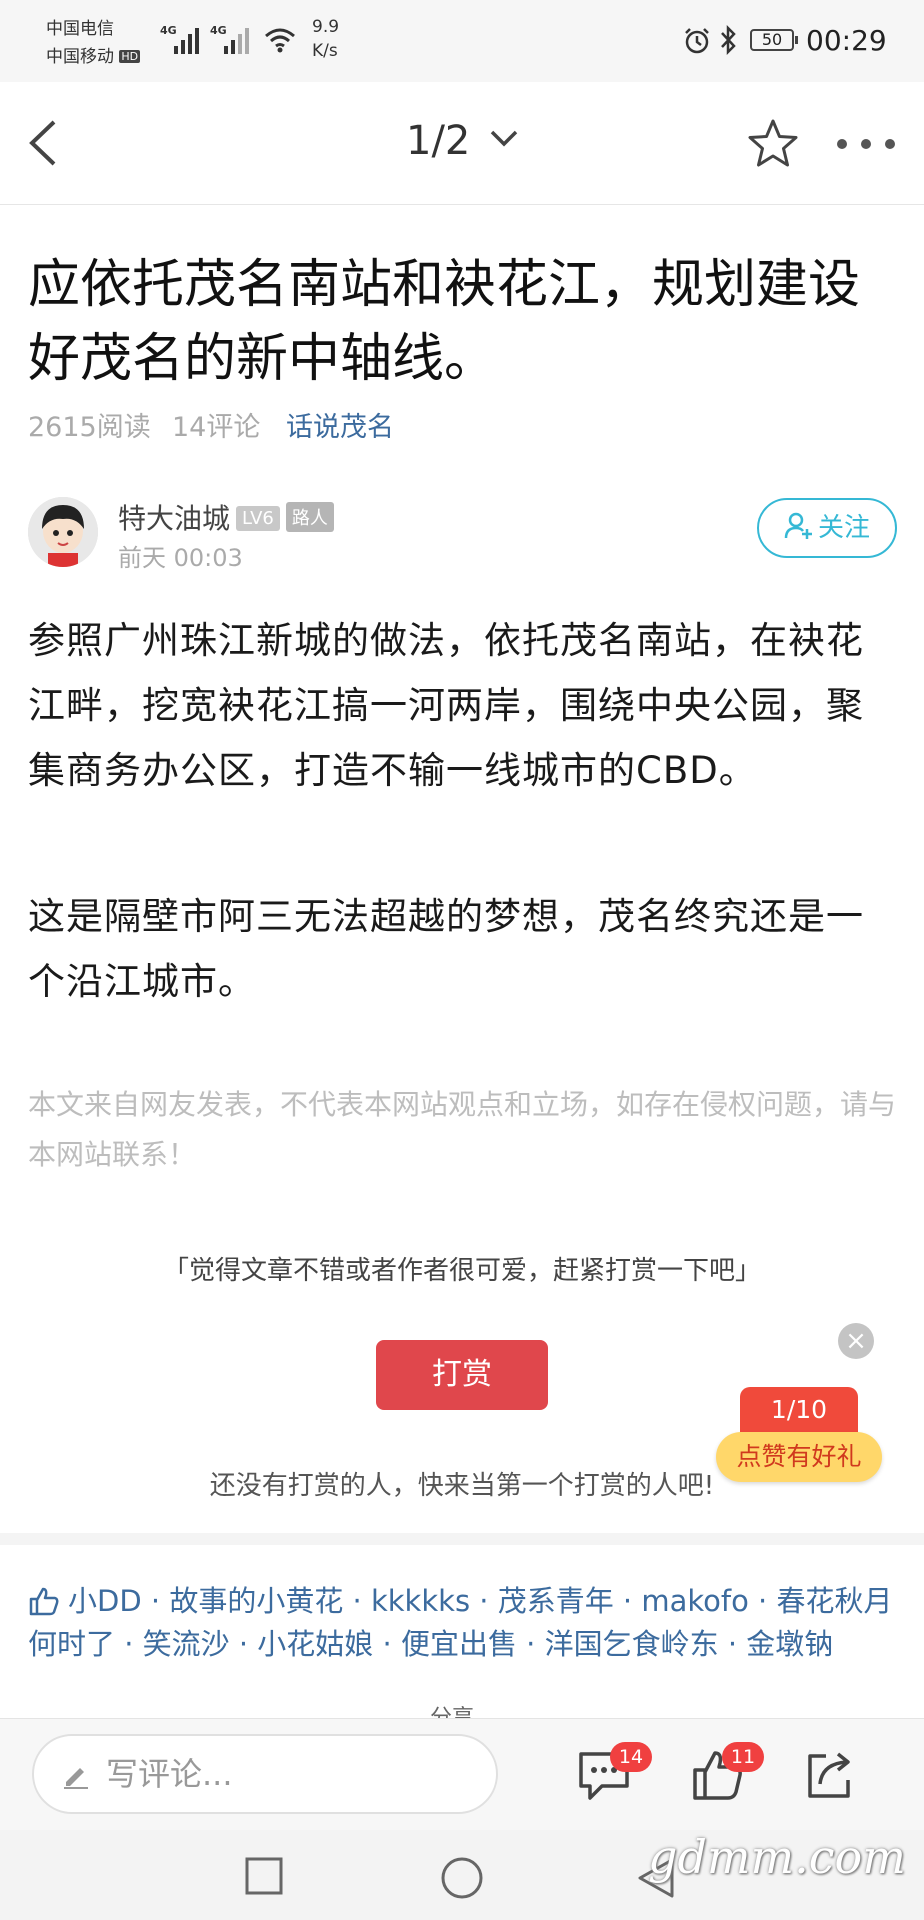  What do you see at coordinates (462, 41) in the screenshot?
I see `status-bar: 中国电信 中国移动 HD 4G 4G 9.9 K/s 50 00:29` at bounding box center [462, 41].